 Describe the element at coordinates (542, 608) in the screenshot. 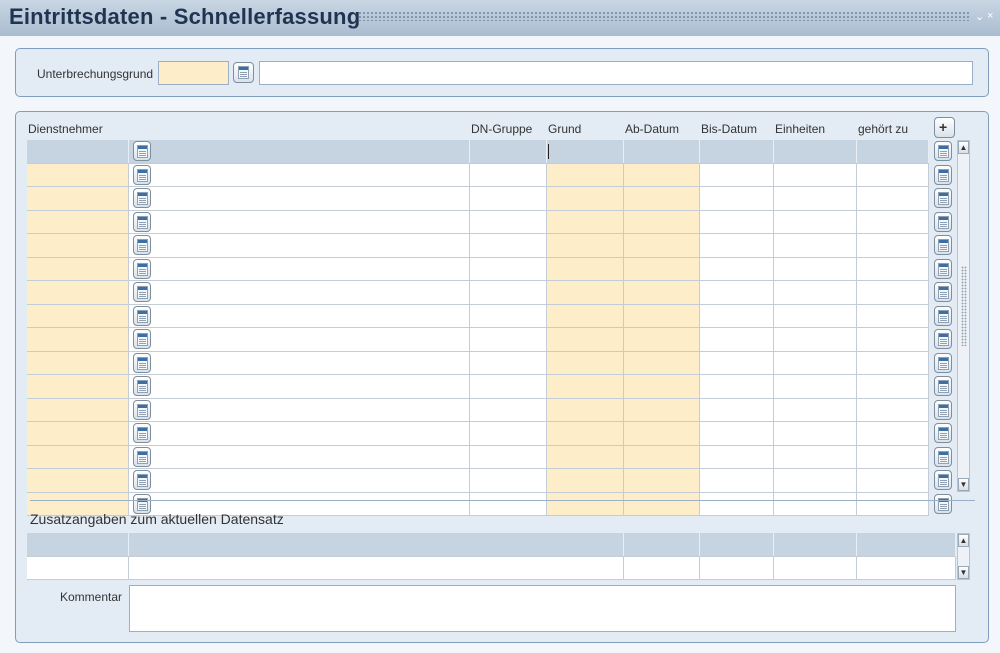

I see `comment-textarea` at that location.